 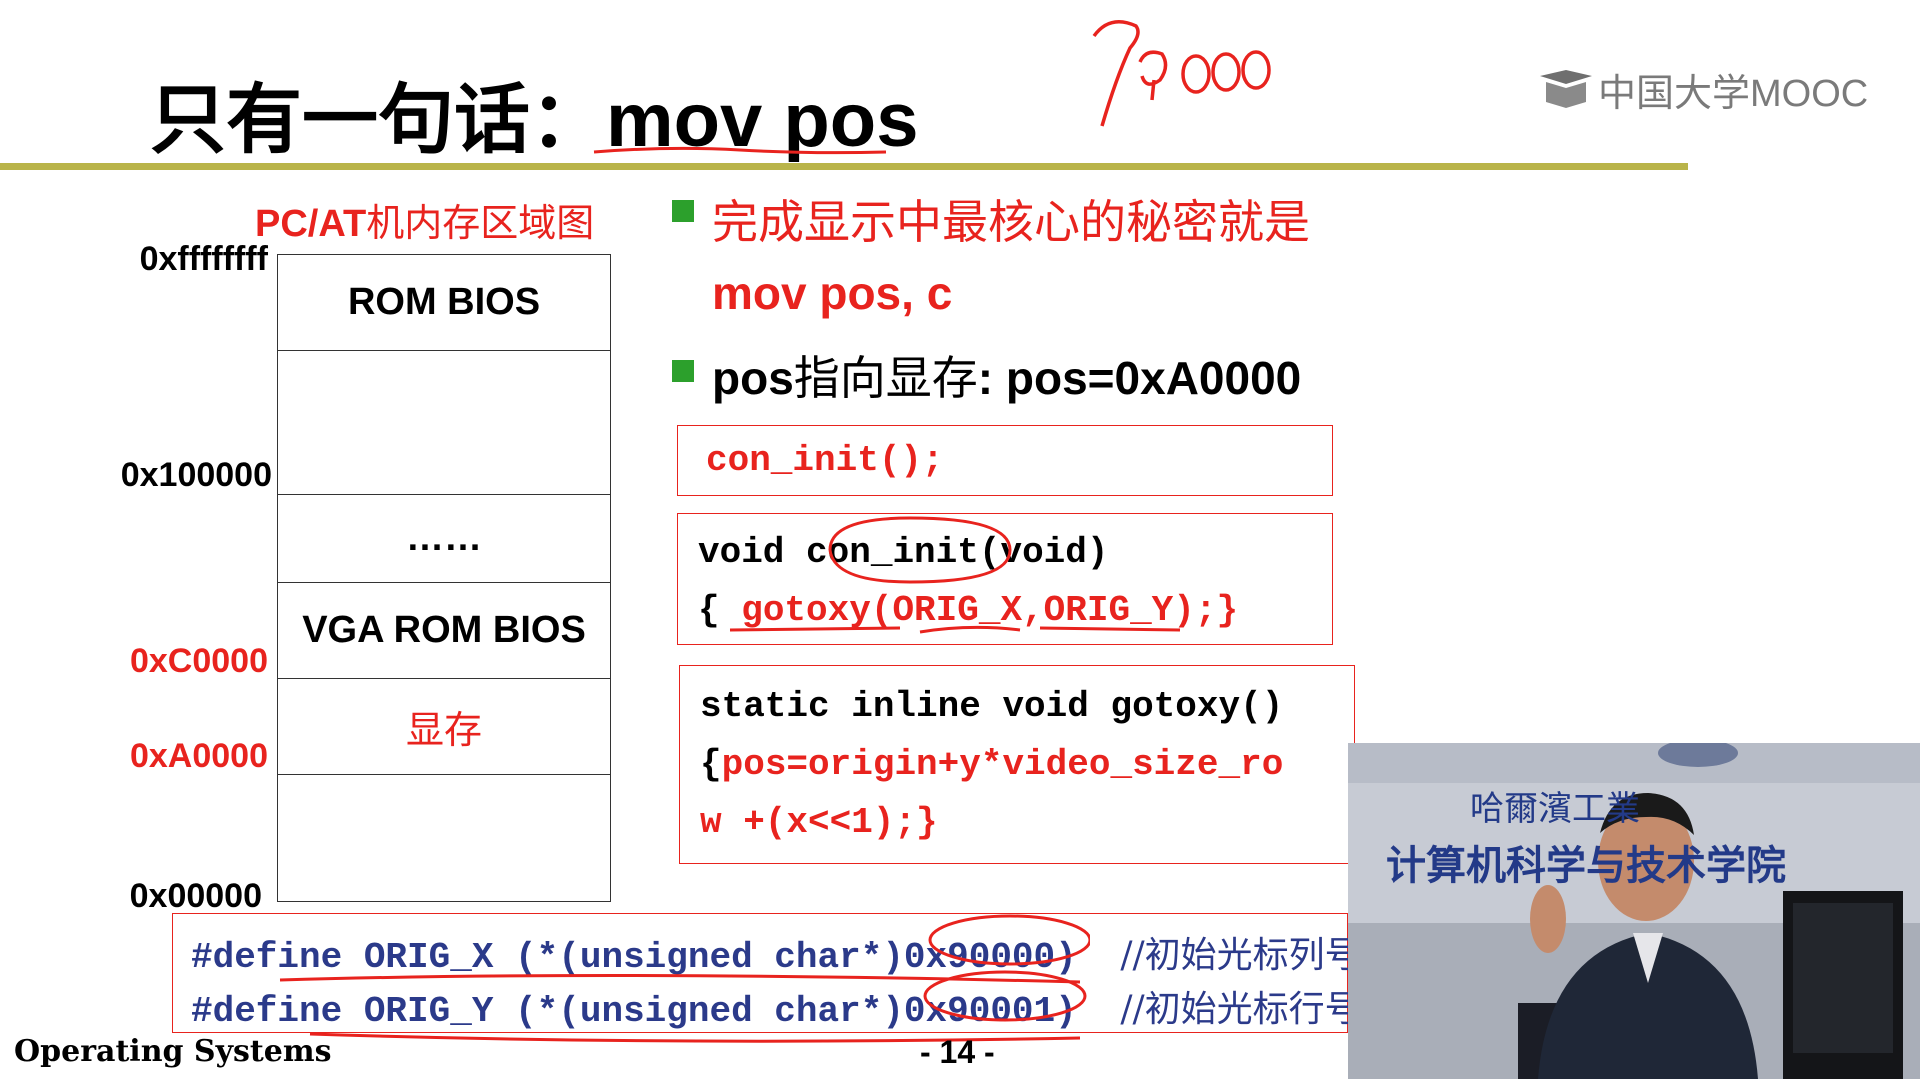 I want to click on lecturer-video: 哈爾濱工業 计算机科学与技术学院, so click(x=1634, y=911).